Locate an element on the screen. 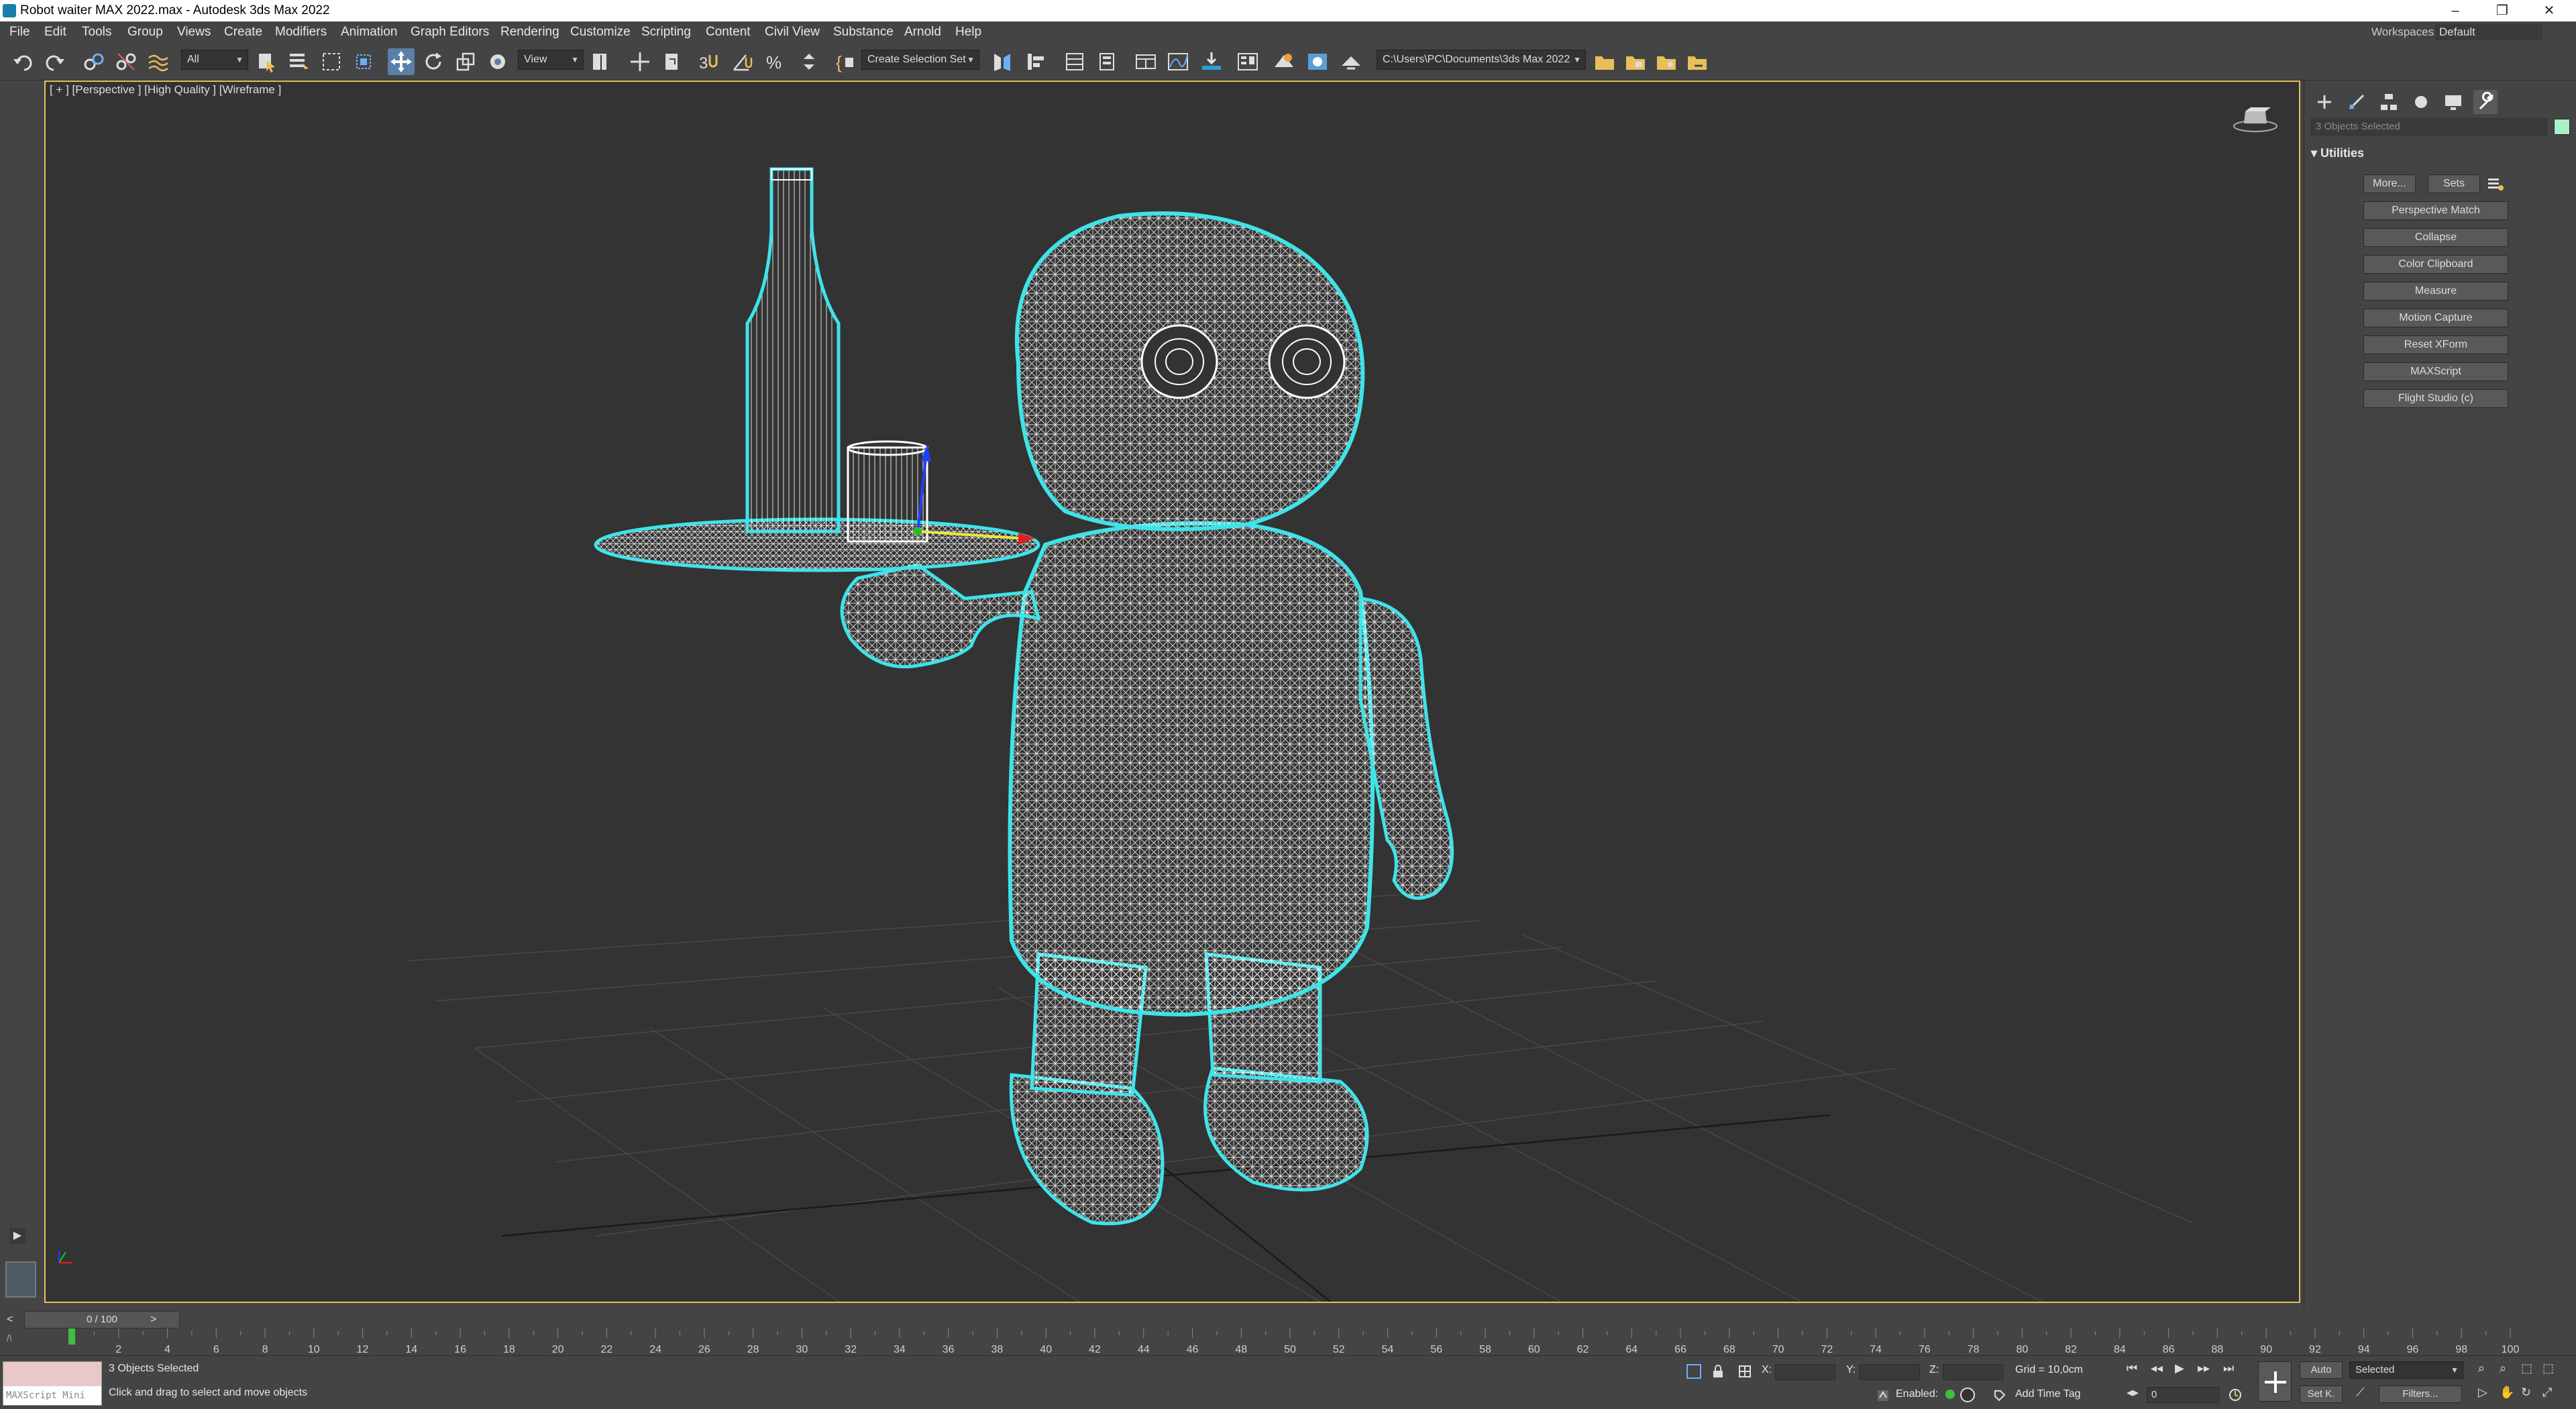  menu-animation: Animation is located at coordinates (369, 32).